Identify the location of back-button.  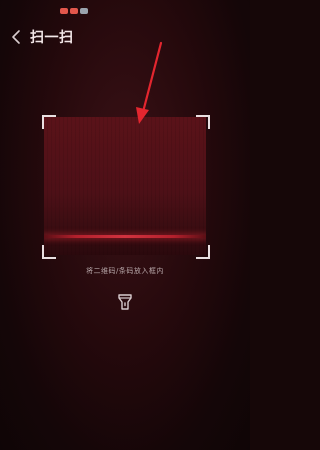
(17, 37).